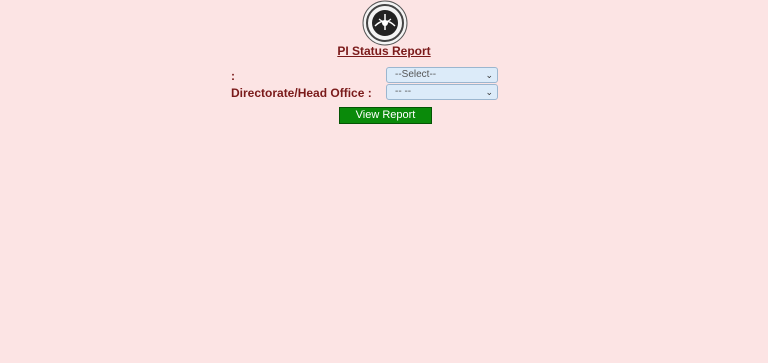  I want to click on directorate-row: Directorate/Head Office : -- -- ⌄, so click(365, 92).